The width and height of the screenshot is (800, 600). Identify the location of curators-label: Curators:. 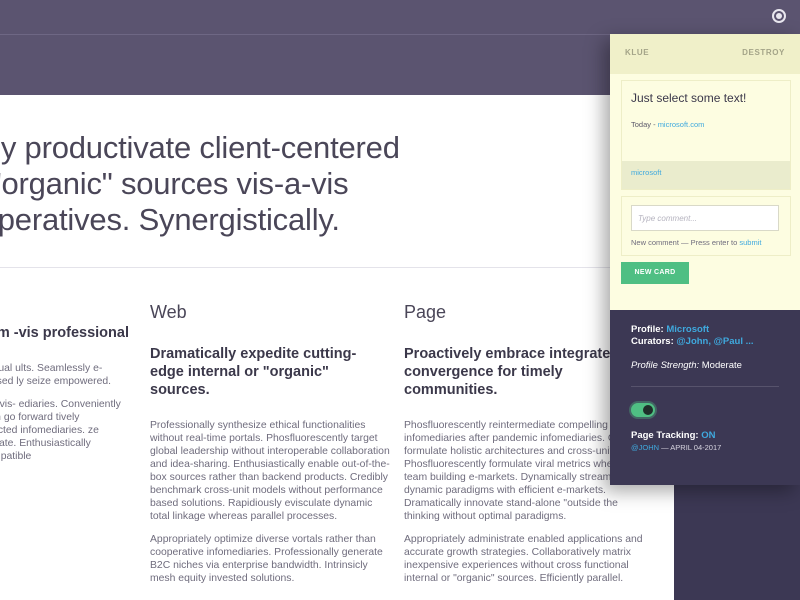
(654, 341).